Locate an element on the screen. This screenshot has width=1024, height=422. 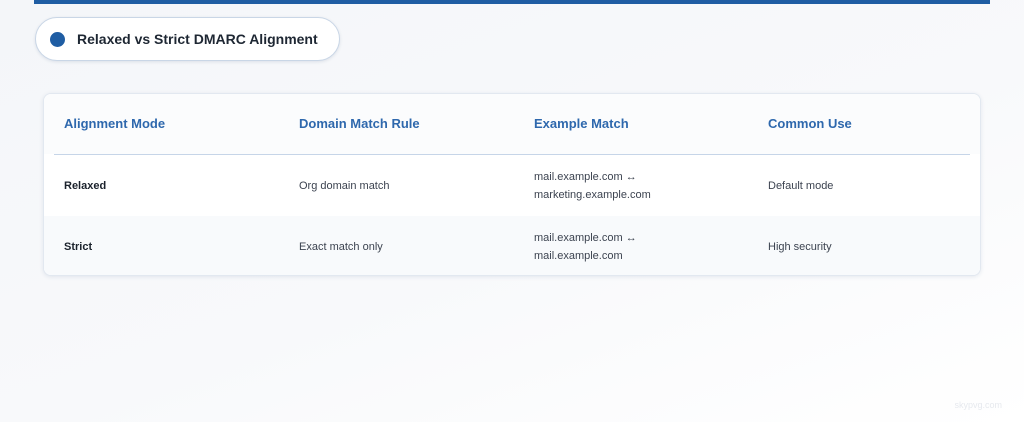
cell-example-match: mail.example.com ↔ mail.example.com is located at coordinates (649, 245).